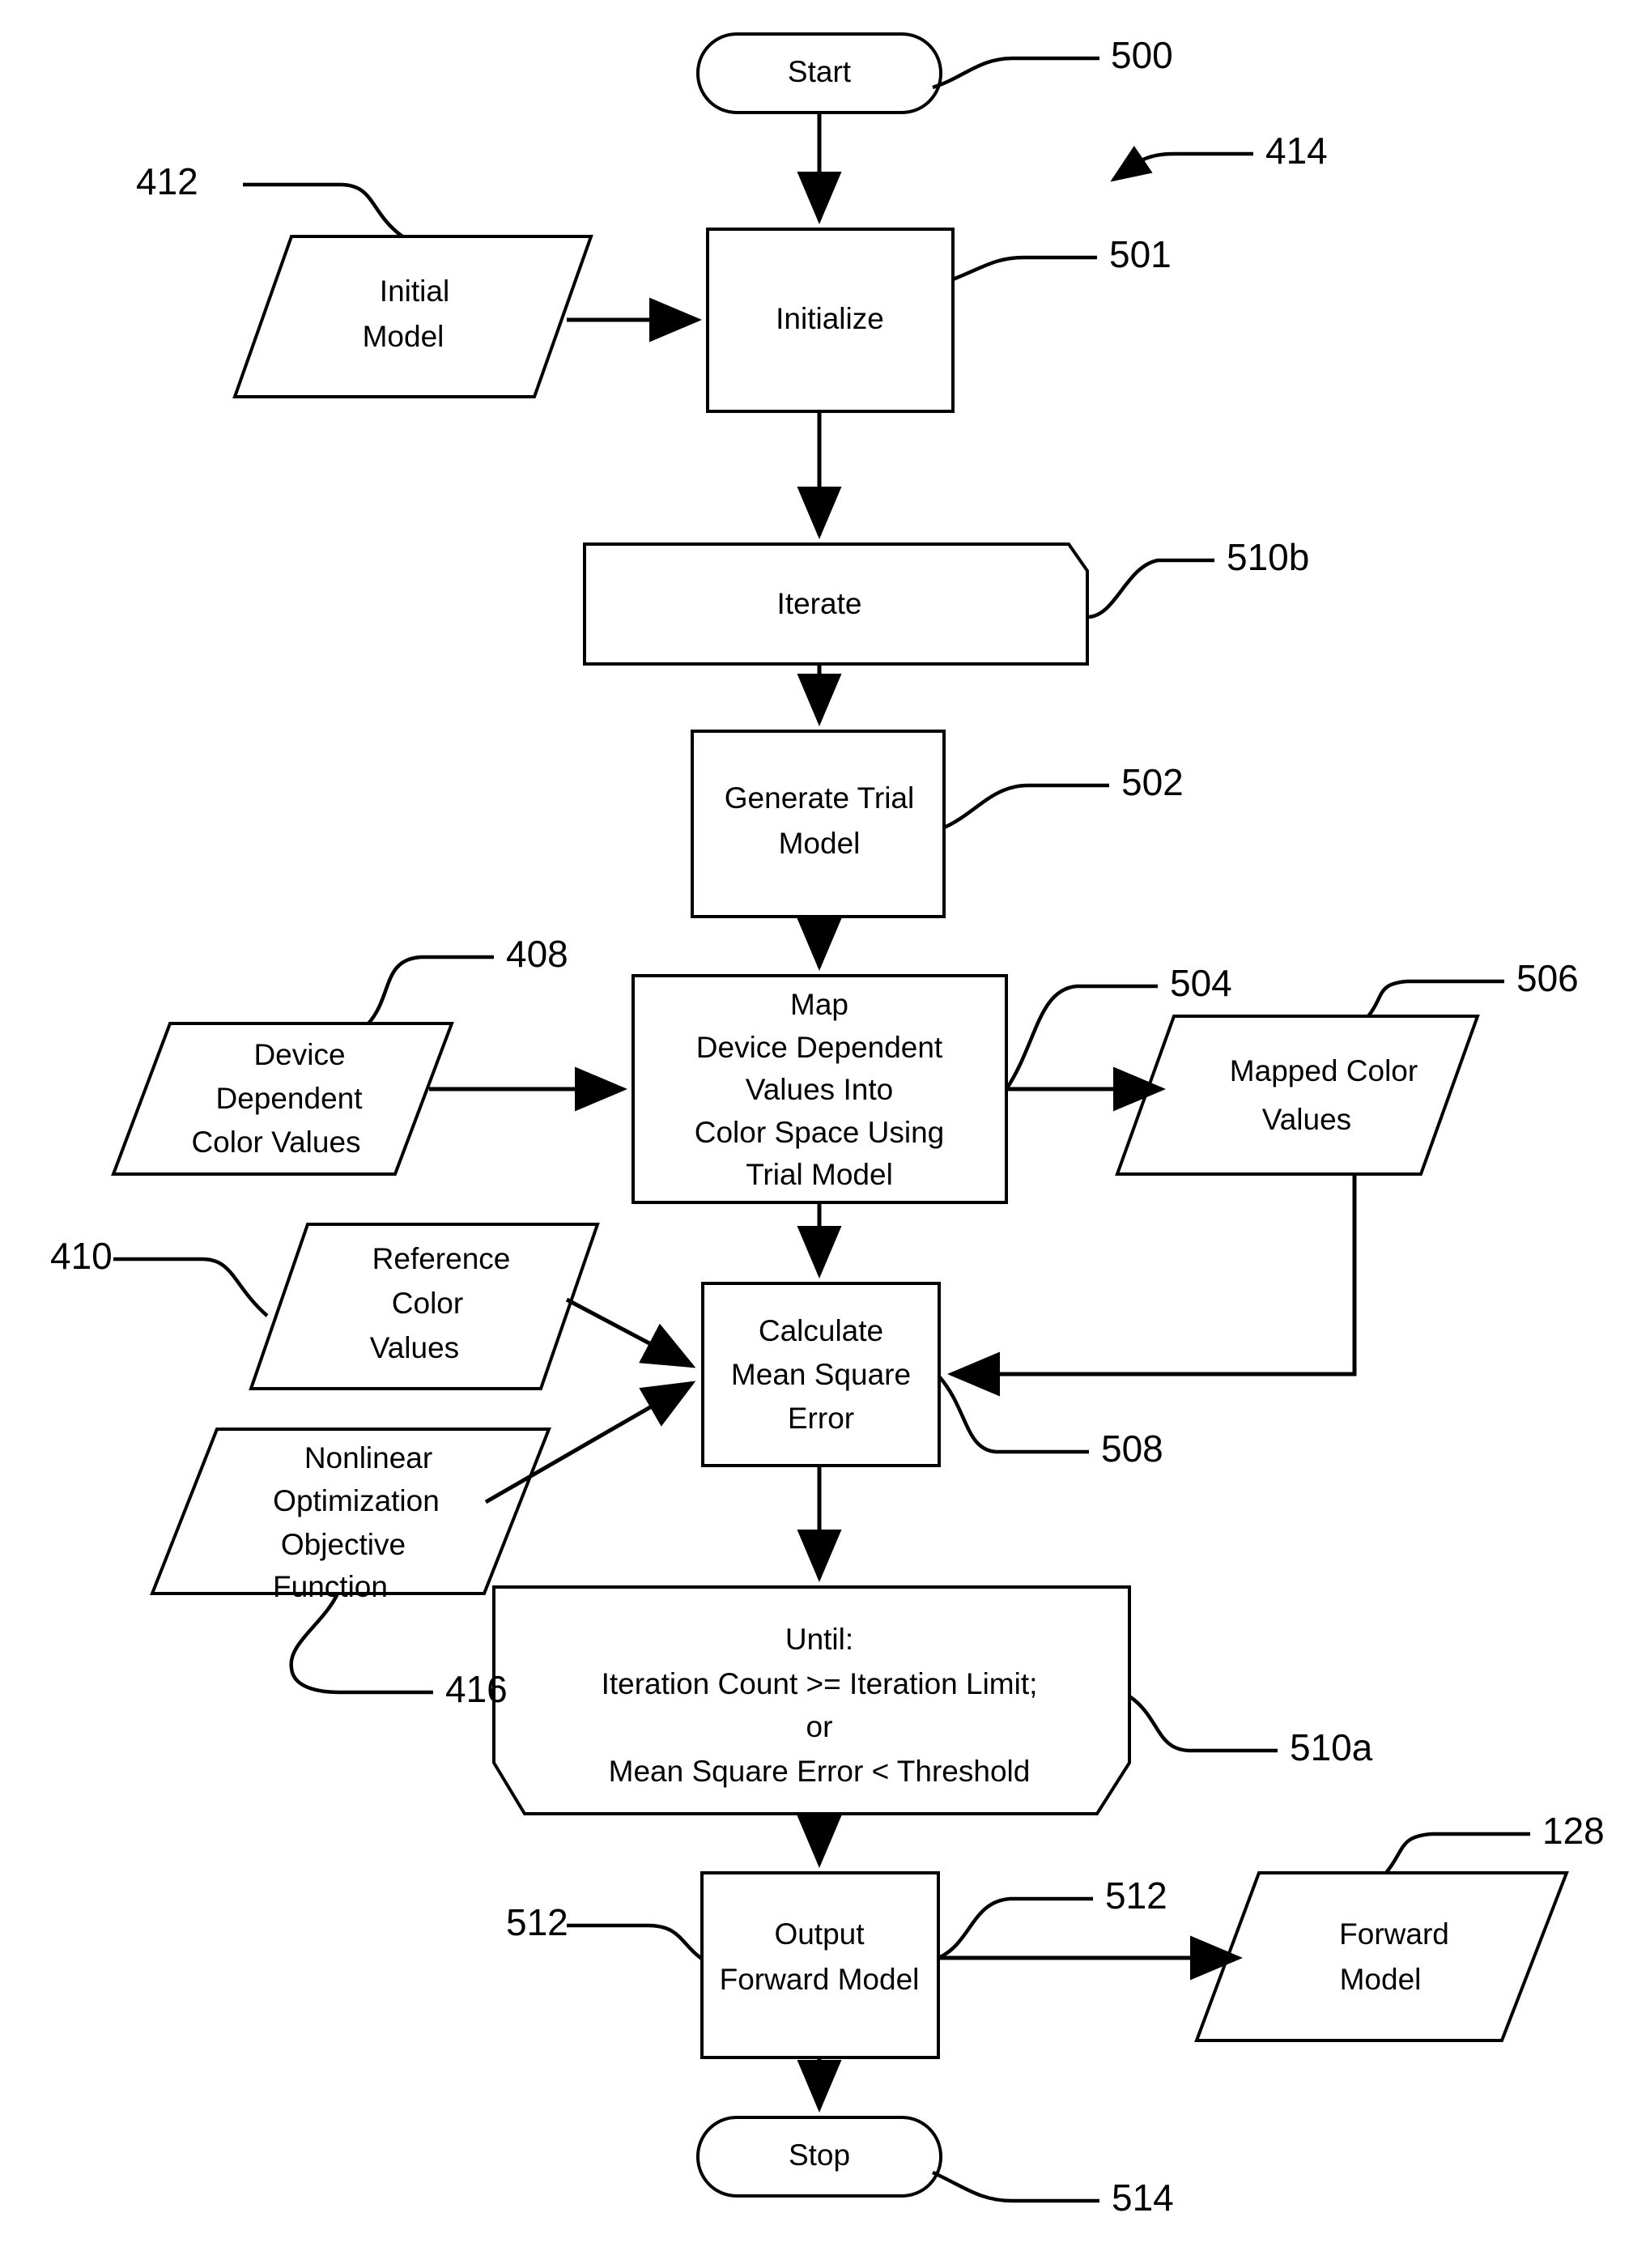 The image size is (1650, 2268). Describe the element at coordinates (343, 1544) in the screenshot. I see `node-nonlinear-label-3: Objective` at that location.